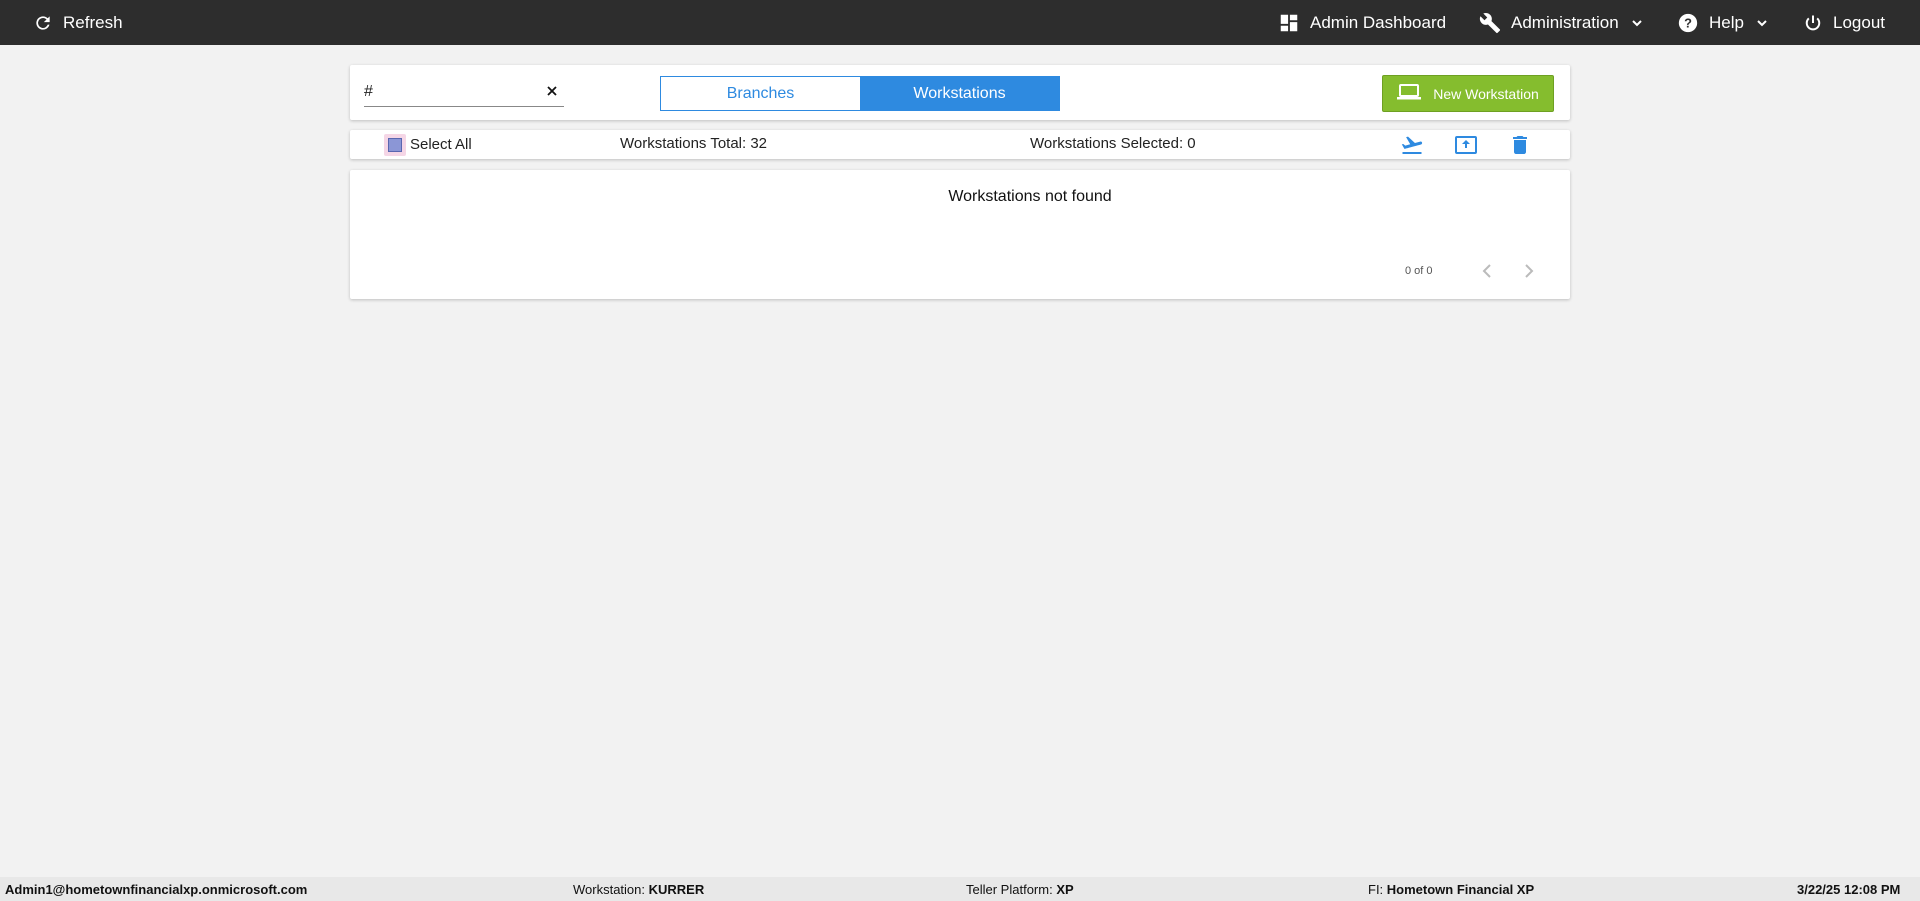 Image resolution: width=1920 pixels, height=901 pixels. I want to click on footer-workstation: Workstation: KURRER, so click(638, 889).